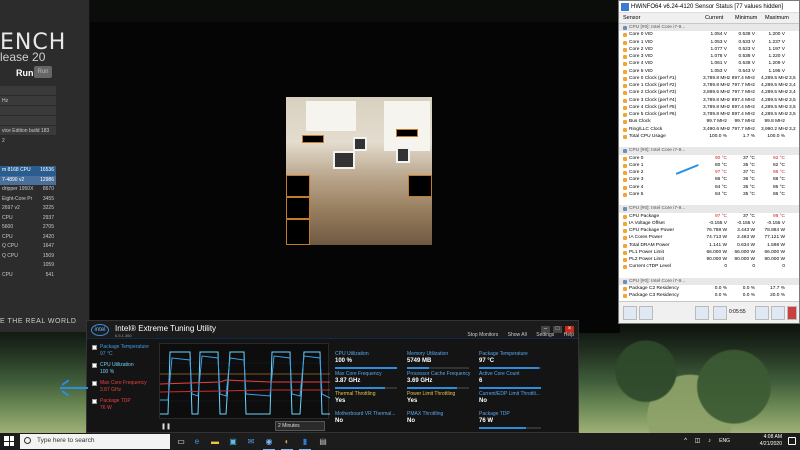 The height and width of the screenshot is (450, 800). Describe the element at coordinates (771, 441) in the screenshot. I see `clock: 4:08 AM 4/21/2020` at that location.